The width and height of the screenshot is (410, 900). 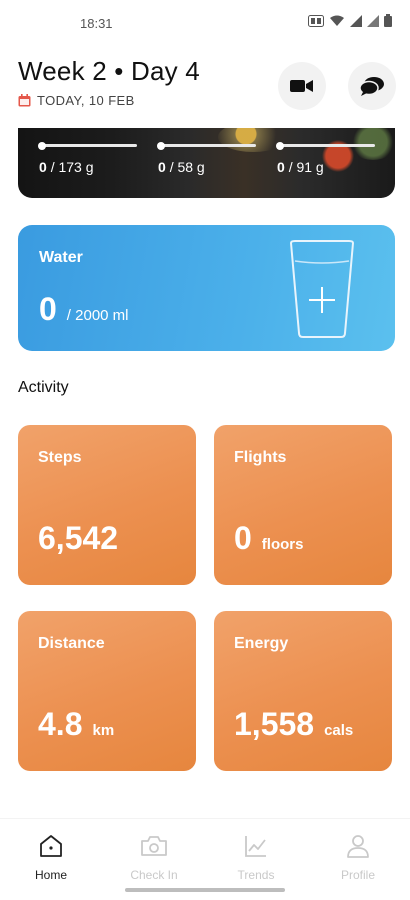 I want to click on header: Week 2 • Day 4 TODAY, 10 FEB, so click(x=207, y=86).